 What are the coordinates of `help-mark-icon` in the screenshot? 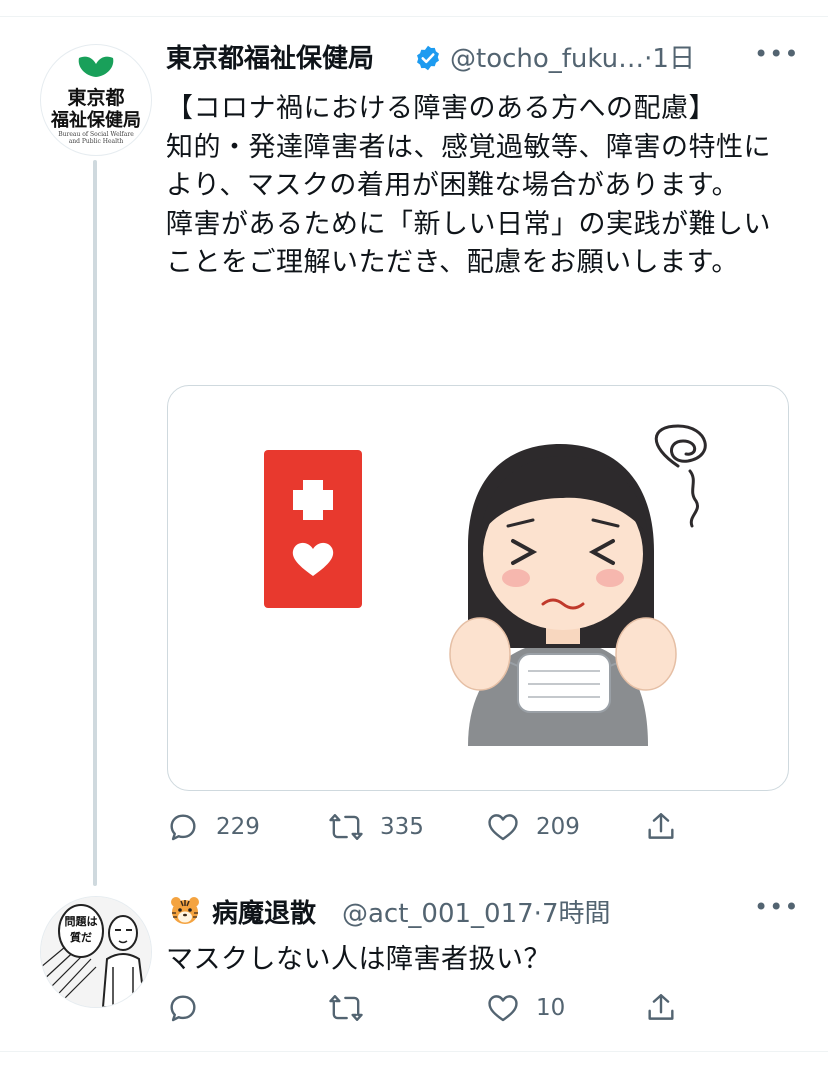 It's located at (313, 529).